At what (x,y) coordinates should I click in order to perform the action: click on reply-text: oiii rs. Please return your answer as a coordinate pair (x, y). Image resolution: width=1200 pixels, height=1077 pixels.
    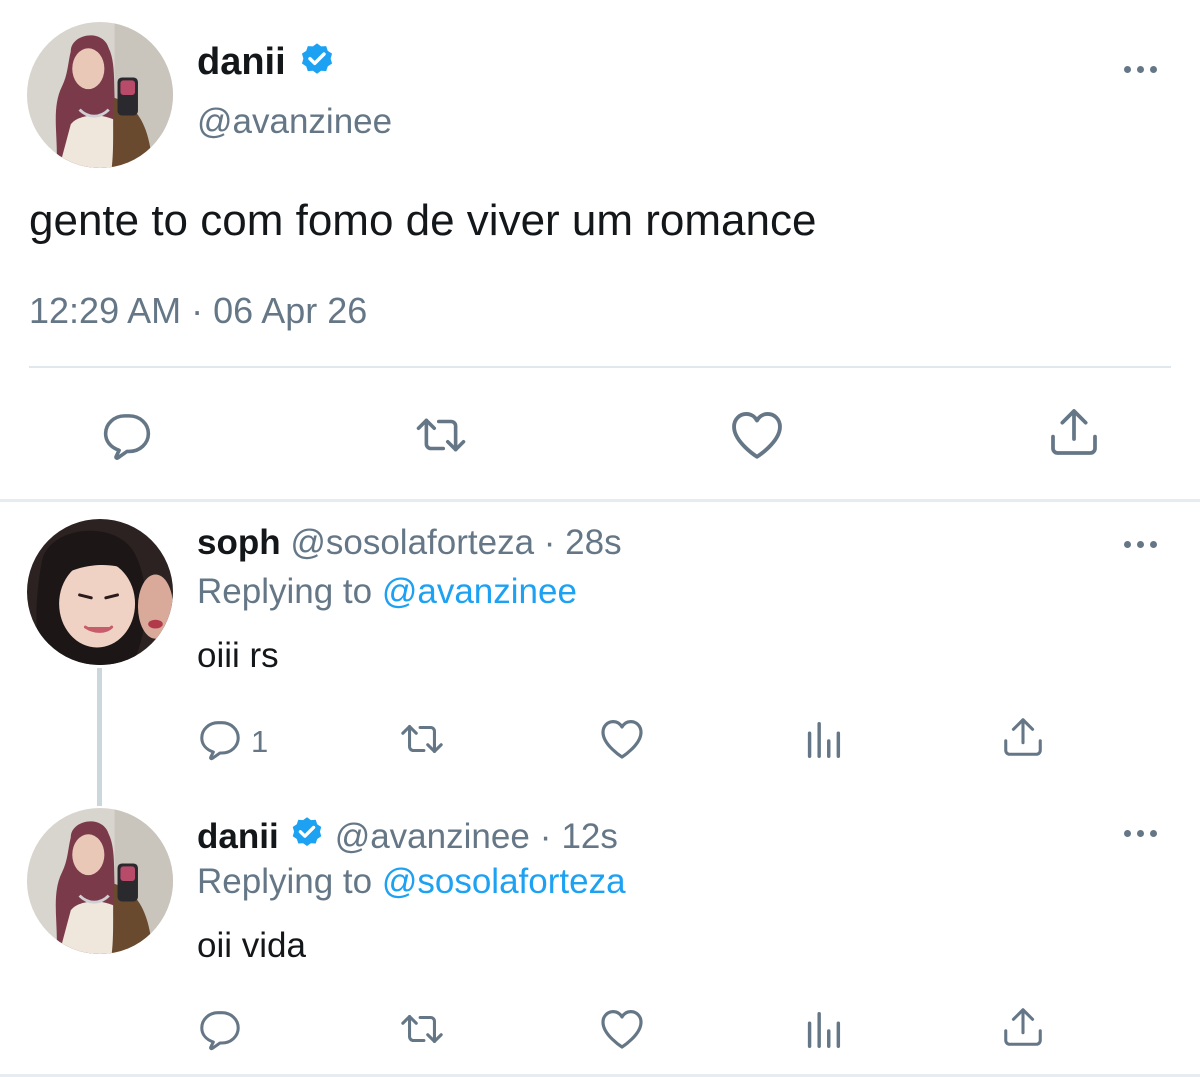
    Looking at the image, I should click on (238, 655).